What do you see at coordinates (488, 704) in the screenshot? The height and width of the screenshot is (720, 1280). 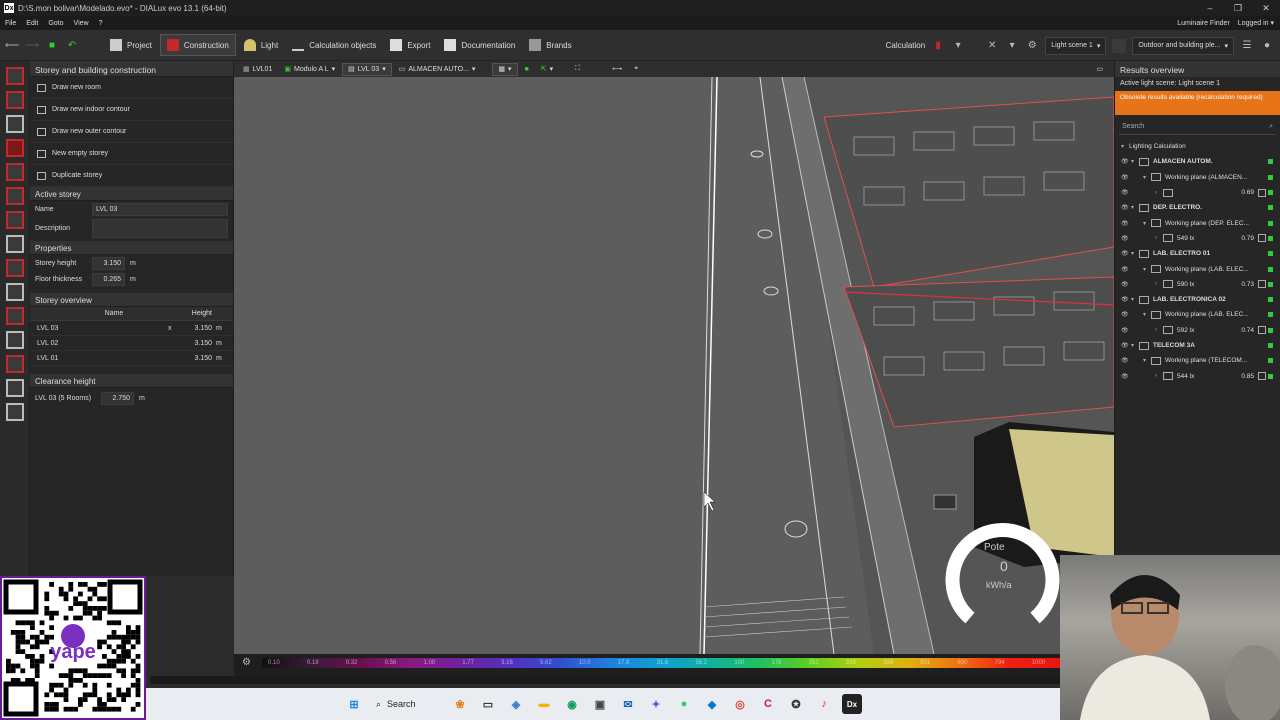 I see `task-view-icon: ▭` at bounding box center [488, 704].